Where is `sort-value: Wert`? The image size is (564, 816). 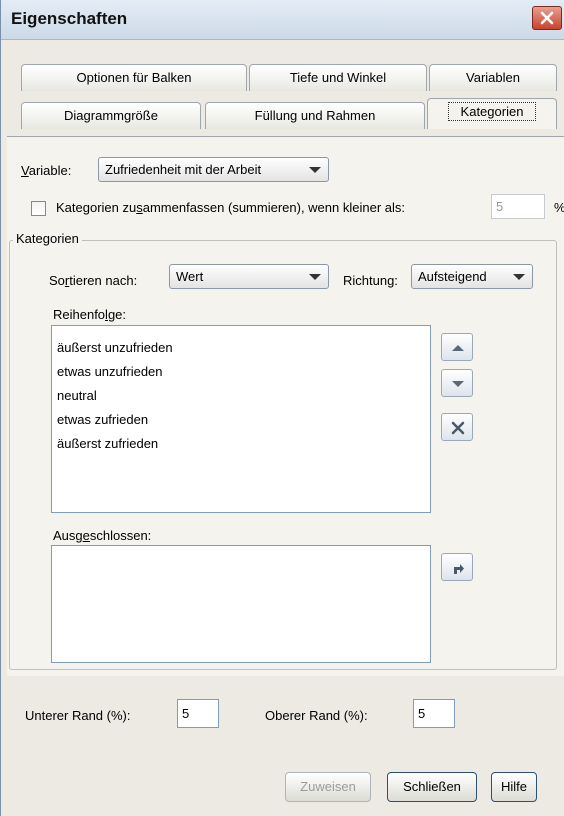 sort-value: Wert is located at coordinates (190, 276).